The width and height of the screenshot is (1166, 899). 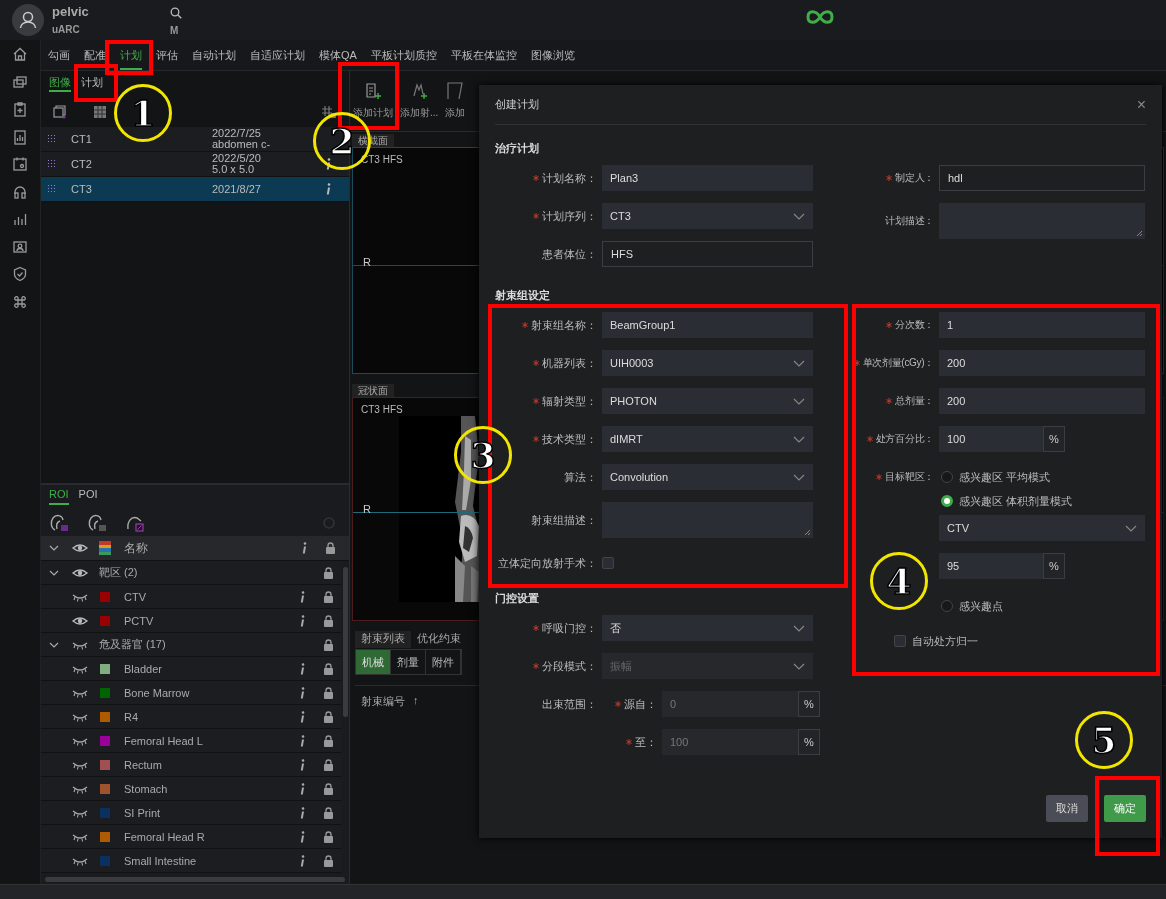 What do you see at coordinates (20, 164) in the screenshot?
I see `calendar-person-icon` at bounding box center [20, 164].